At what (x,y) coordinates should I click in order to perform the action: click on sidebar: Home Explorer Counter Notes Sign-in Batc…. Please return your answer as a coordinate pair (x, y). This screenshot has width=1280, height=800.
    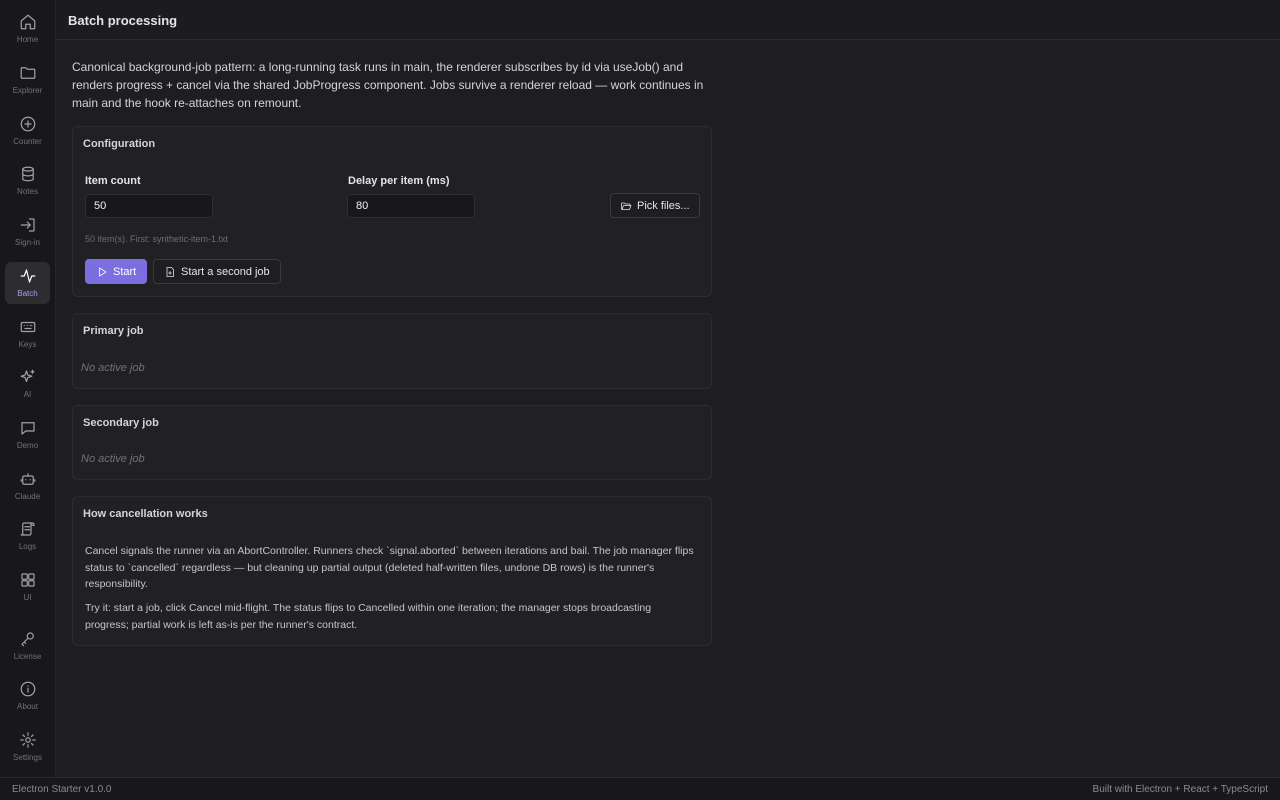
    Looking at the image, I should click on (28, 388).